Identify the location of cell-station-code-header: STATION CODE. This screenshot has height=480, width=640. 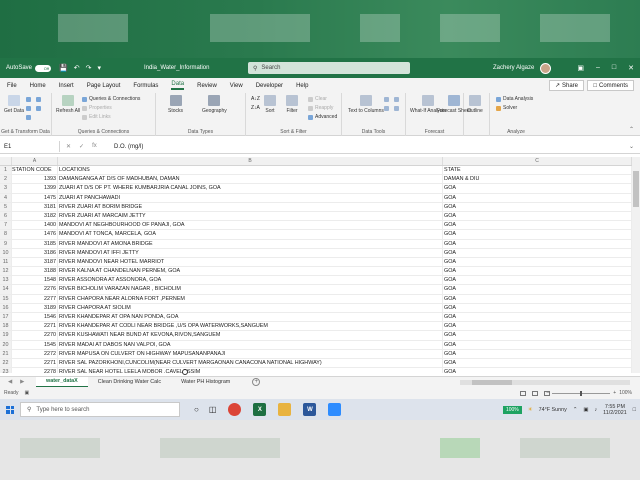
(35, 170).